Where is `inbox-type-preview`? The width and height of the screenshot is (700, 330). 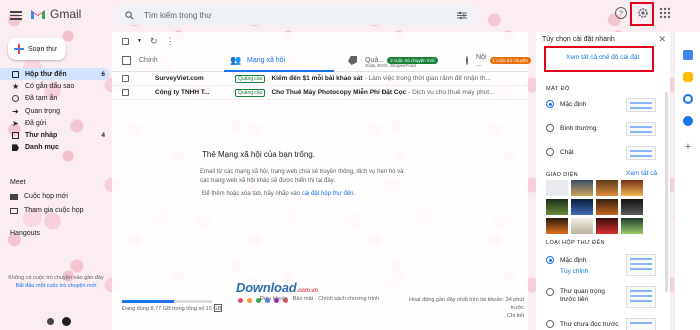 inbox-type-preview is located at coordinates (641, 265).